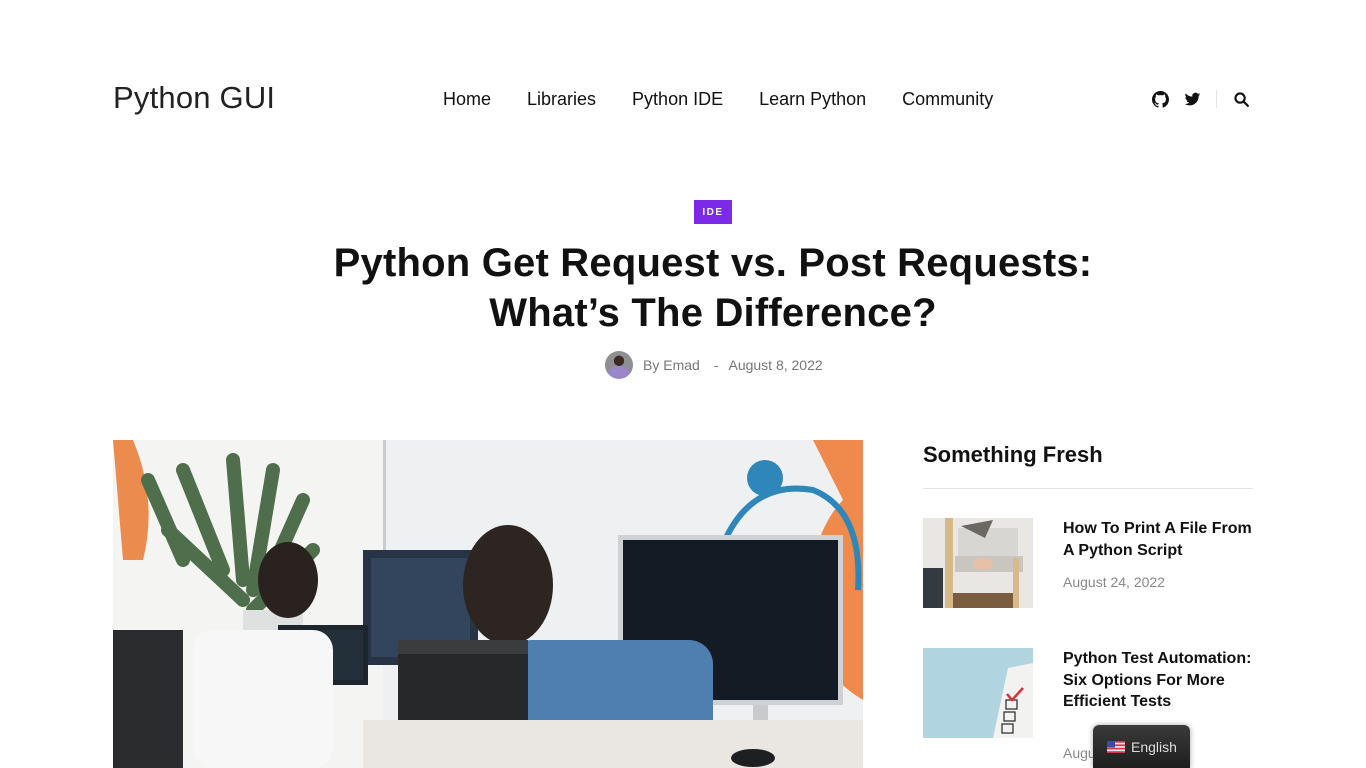 This screenshot has height=768, width=1366. I want to click on author-avatar, so click(619, 365).